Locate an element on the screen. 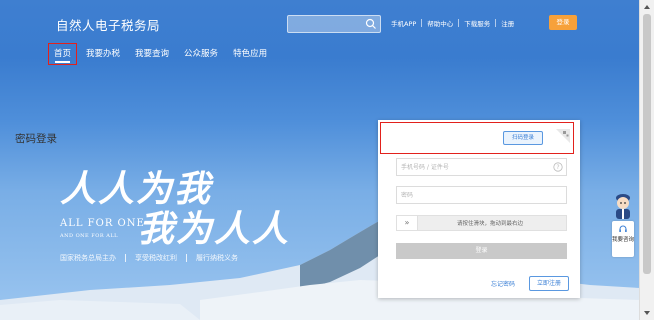 This screenshot has width=654, height=320. qr-login-button: 扫码登录 is located at coordinates (523, 138).